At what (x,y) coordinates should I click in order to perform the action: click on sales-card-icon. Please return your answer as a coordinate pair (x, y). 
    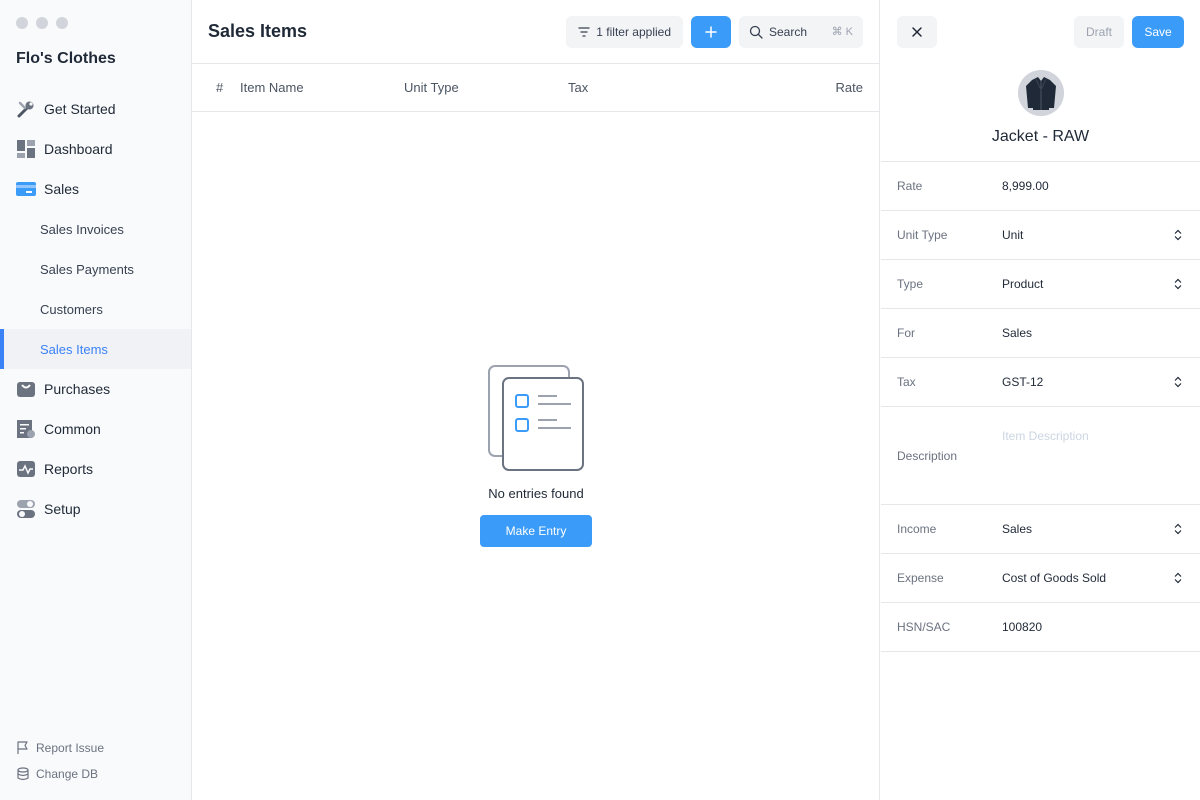
    Looking at the image, I should click on (26, 189).